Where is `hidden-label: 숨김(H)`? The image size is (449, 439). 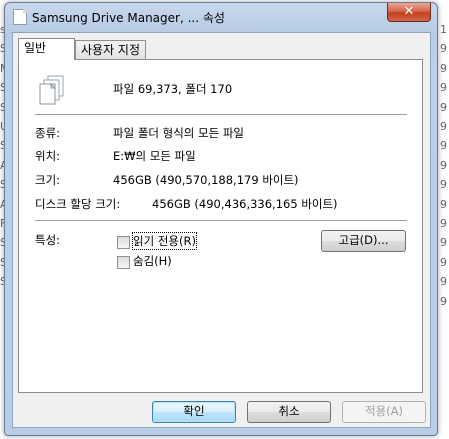
hidden-label: 숨김(H) is located at coordinates (152, 261).